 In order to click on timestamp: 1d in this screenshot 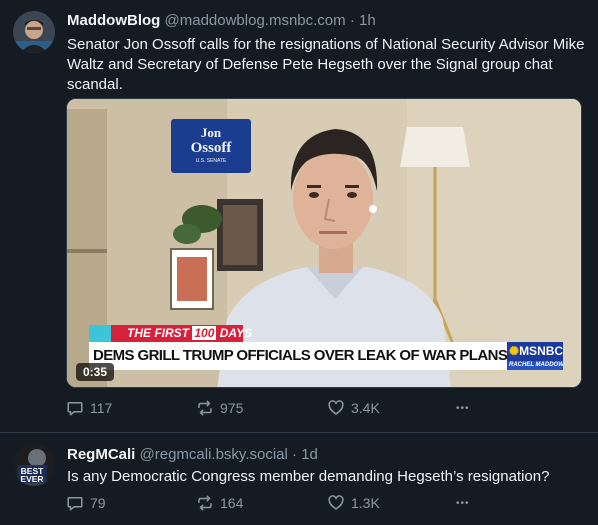, I will do `click(309, 454)`.